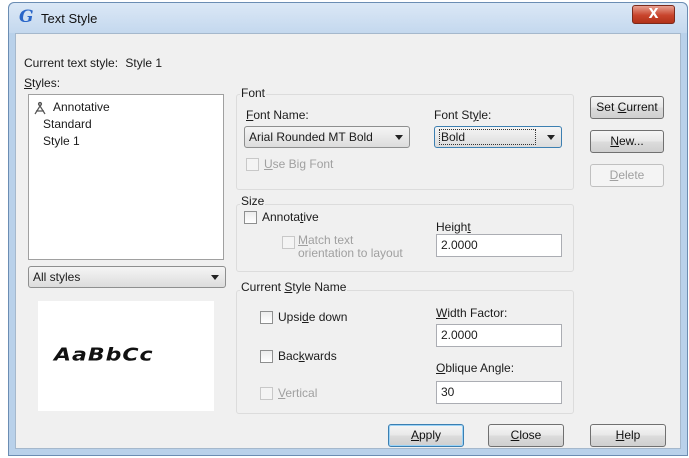  What do you see at coordinates (266, 393) in the screenshot?
I see `vertical-checkbox` at bounding box center [266, 393].